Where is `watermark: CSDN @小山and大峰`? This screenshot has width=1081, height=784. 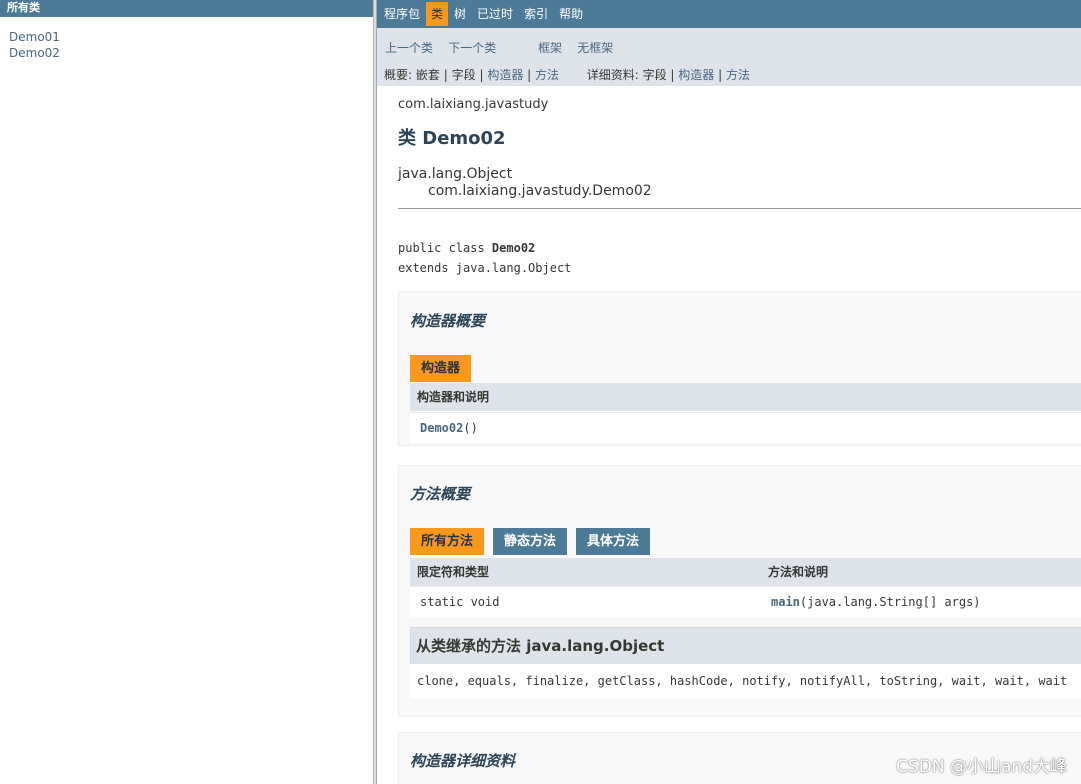
watermark: CSDN @小山and大峰 is located at coordinates (981, 767).